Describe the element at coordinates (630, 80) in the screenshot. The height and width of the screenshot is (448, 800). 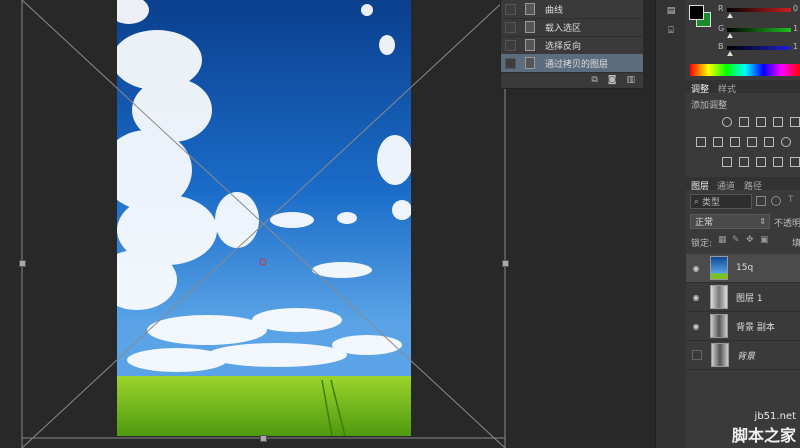
I see `trash-icon: ▥` at that location.